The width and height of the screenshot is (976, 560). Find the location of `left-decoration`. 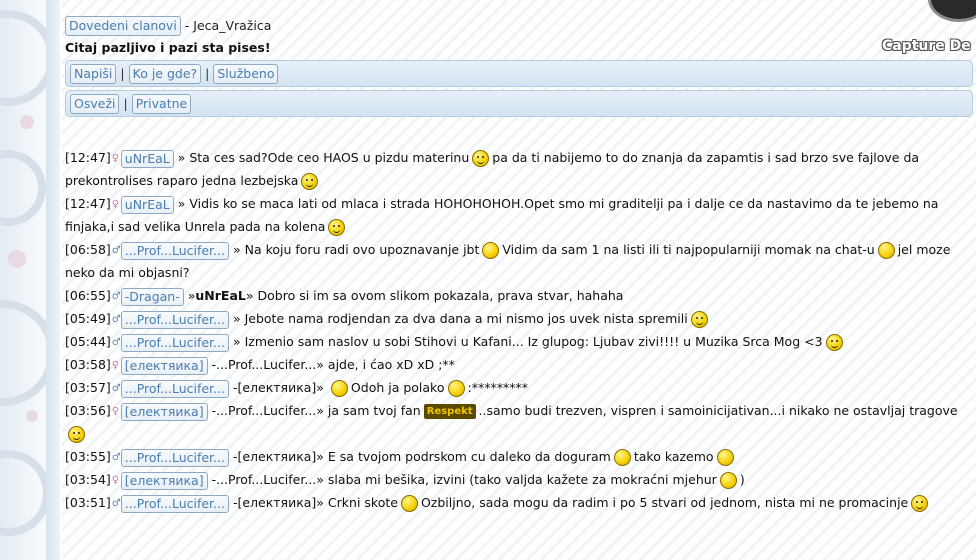

left-decoration is located at coordinates (31, 280).